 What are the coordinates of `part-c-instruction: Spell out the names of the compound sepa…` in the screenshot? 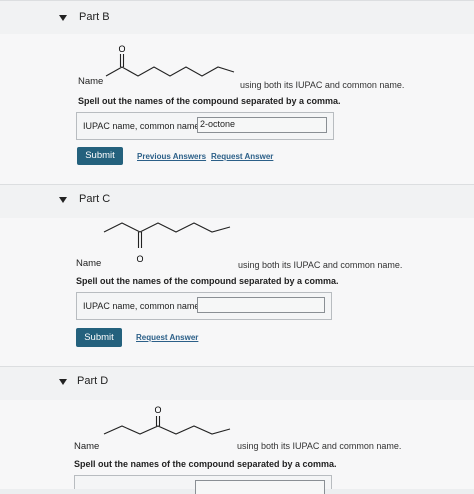 It's located at (207, 281).